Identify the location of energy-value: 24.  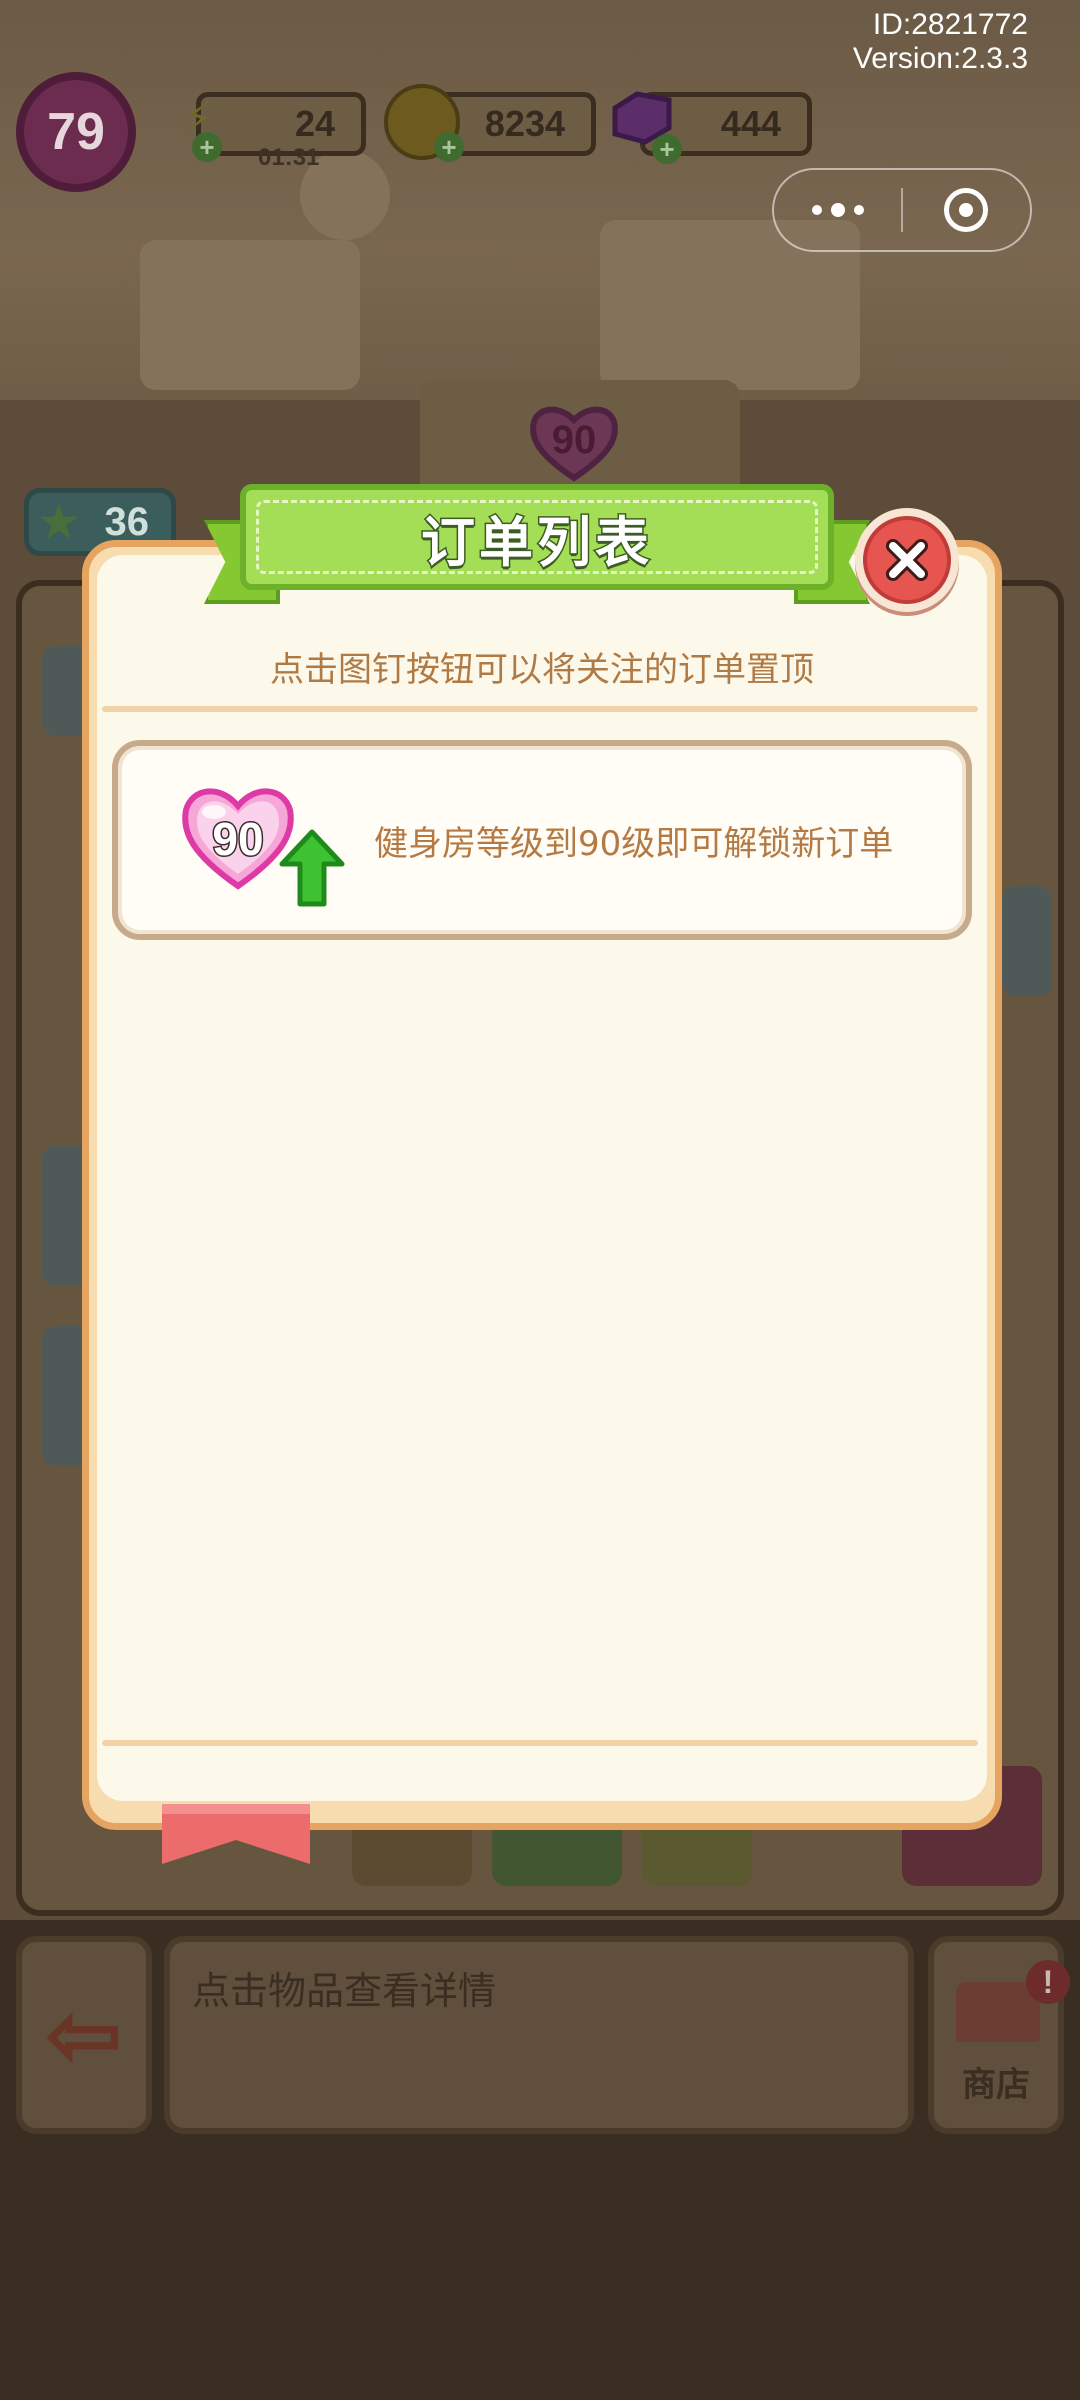
(314, 123).